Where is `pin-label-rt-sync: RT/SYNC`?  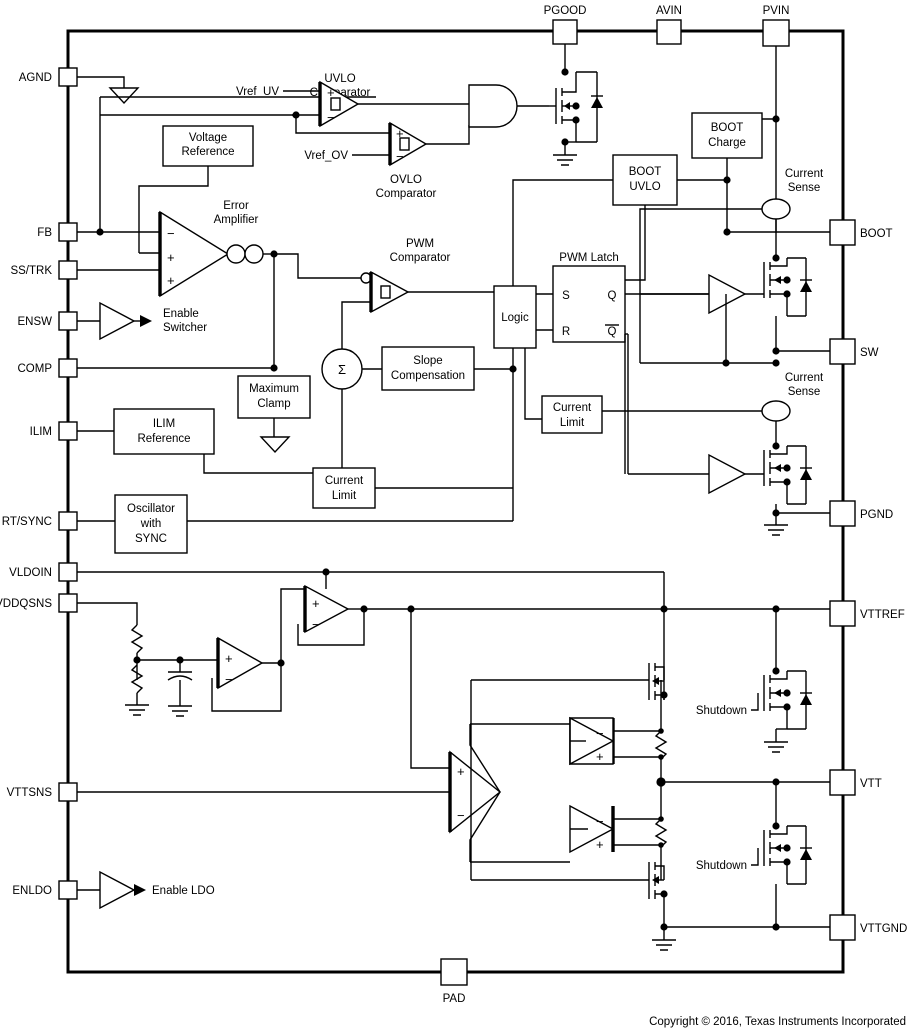
pin-label-rt-sync: RT/SYNC is located at coordinates (27, 522).